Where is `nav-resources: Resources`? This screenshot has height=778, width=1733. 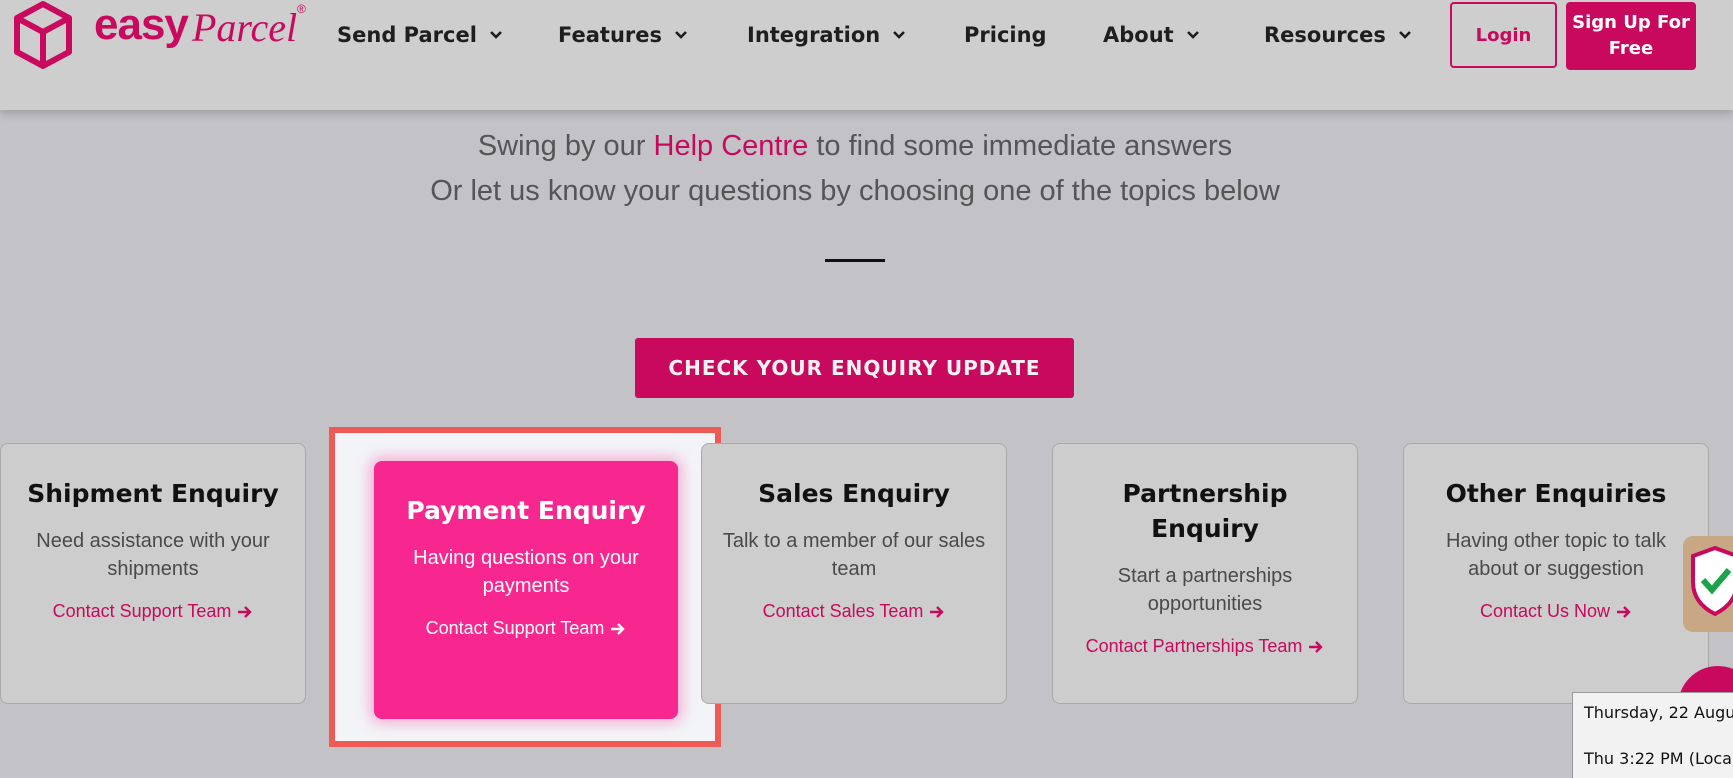 nav-resources: Resources is located at coordinates (1338, 35).